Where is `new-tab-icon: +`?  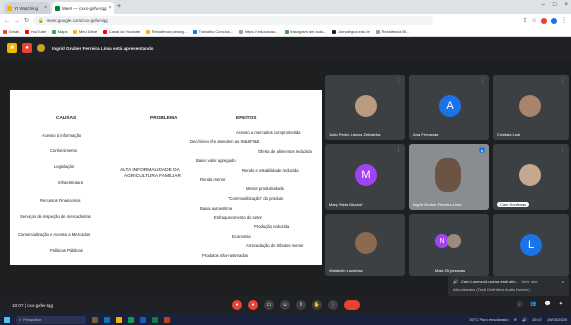 new-tab-icon: + is located at coordinates (119, 6).